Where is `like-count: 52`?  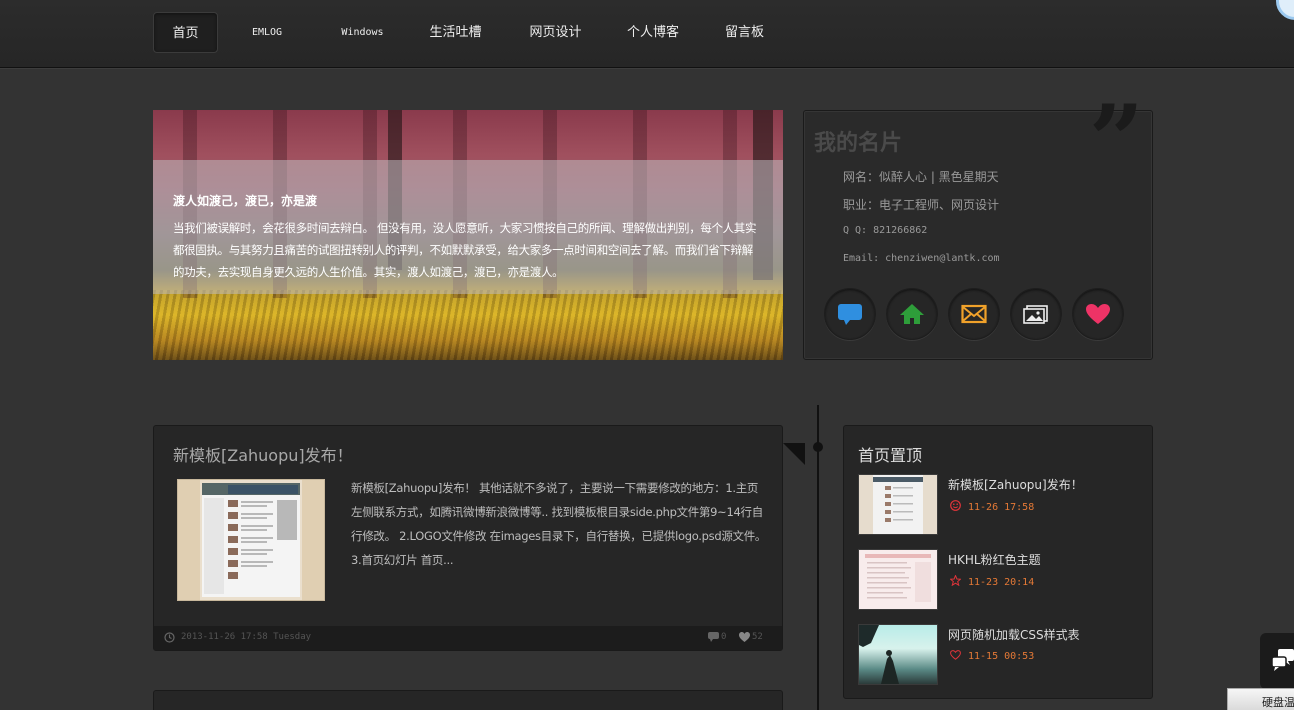
like-count: 52 is located at coordinates (757, 637).